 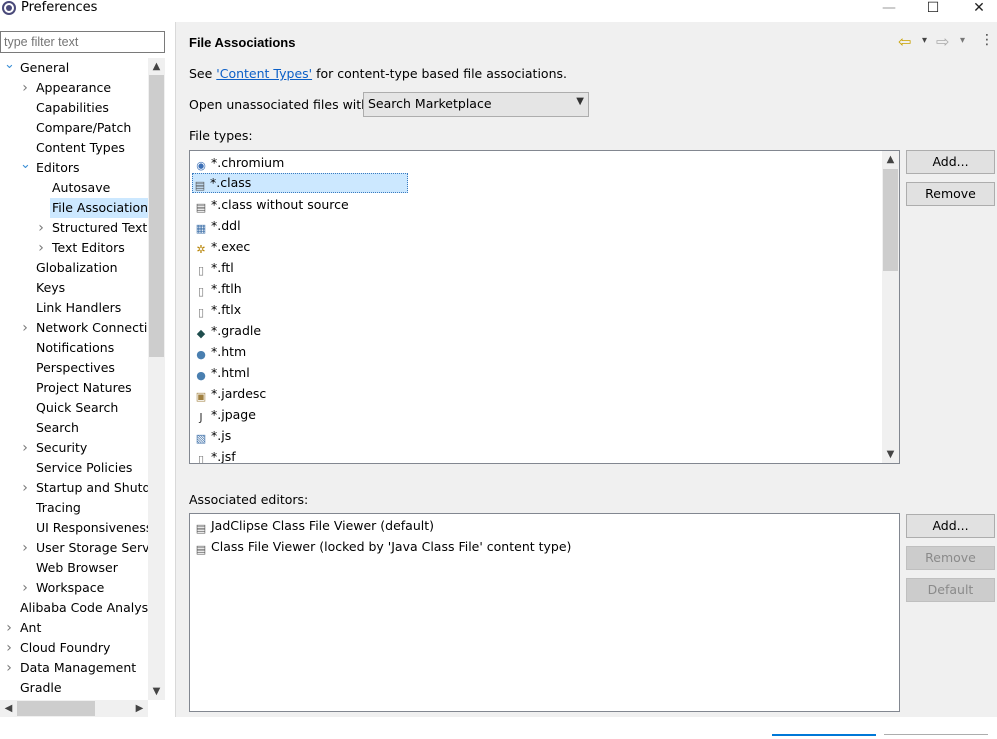 What do you see at coordinates (225, 414) in the screenshot?
I see `file-type-row: J *.jpage` at bounding box center [225, 414].